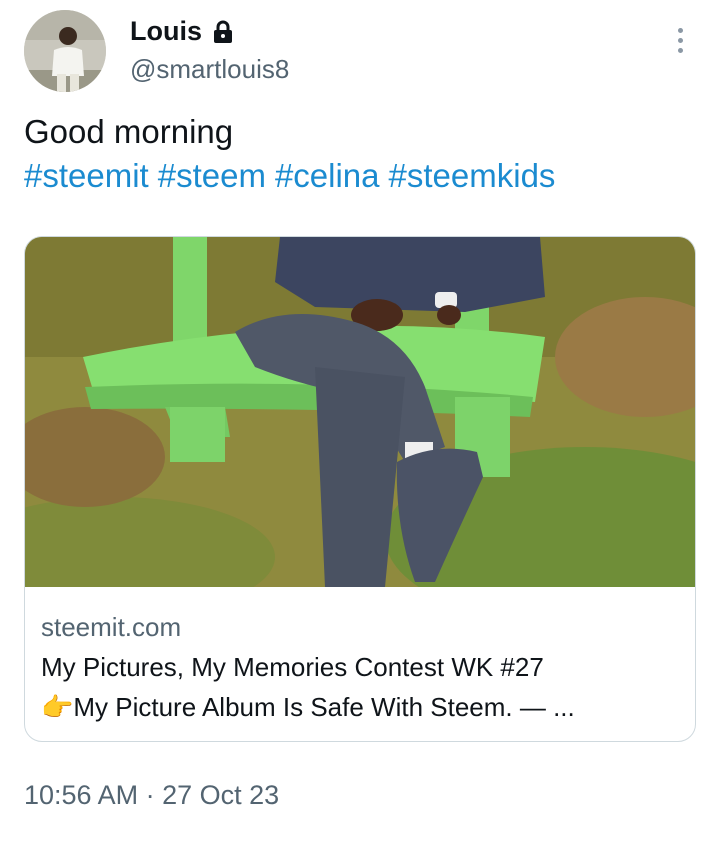 The width and height of the screenshot is (720, 842). I want to click on author-name-row: Louis, so click(182, 31).